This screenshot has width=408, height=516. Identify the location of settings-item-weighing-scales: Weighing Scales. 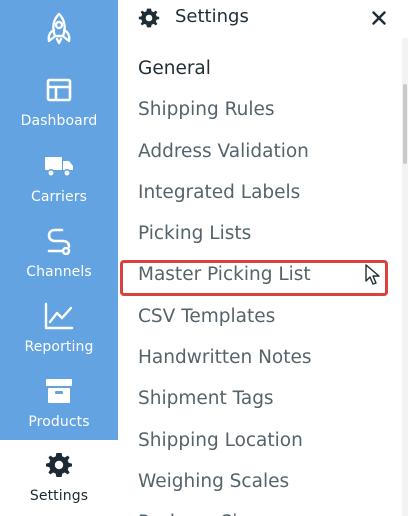
(260, 481).